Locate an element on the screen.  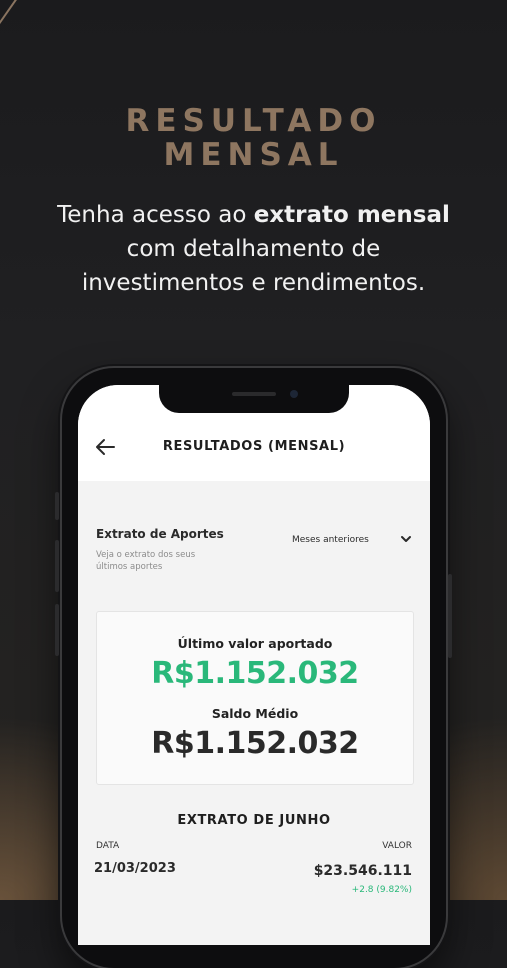
period-dropdown: Meses anteriores is located at coordinates (330, 540).